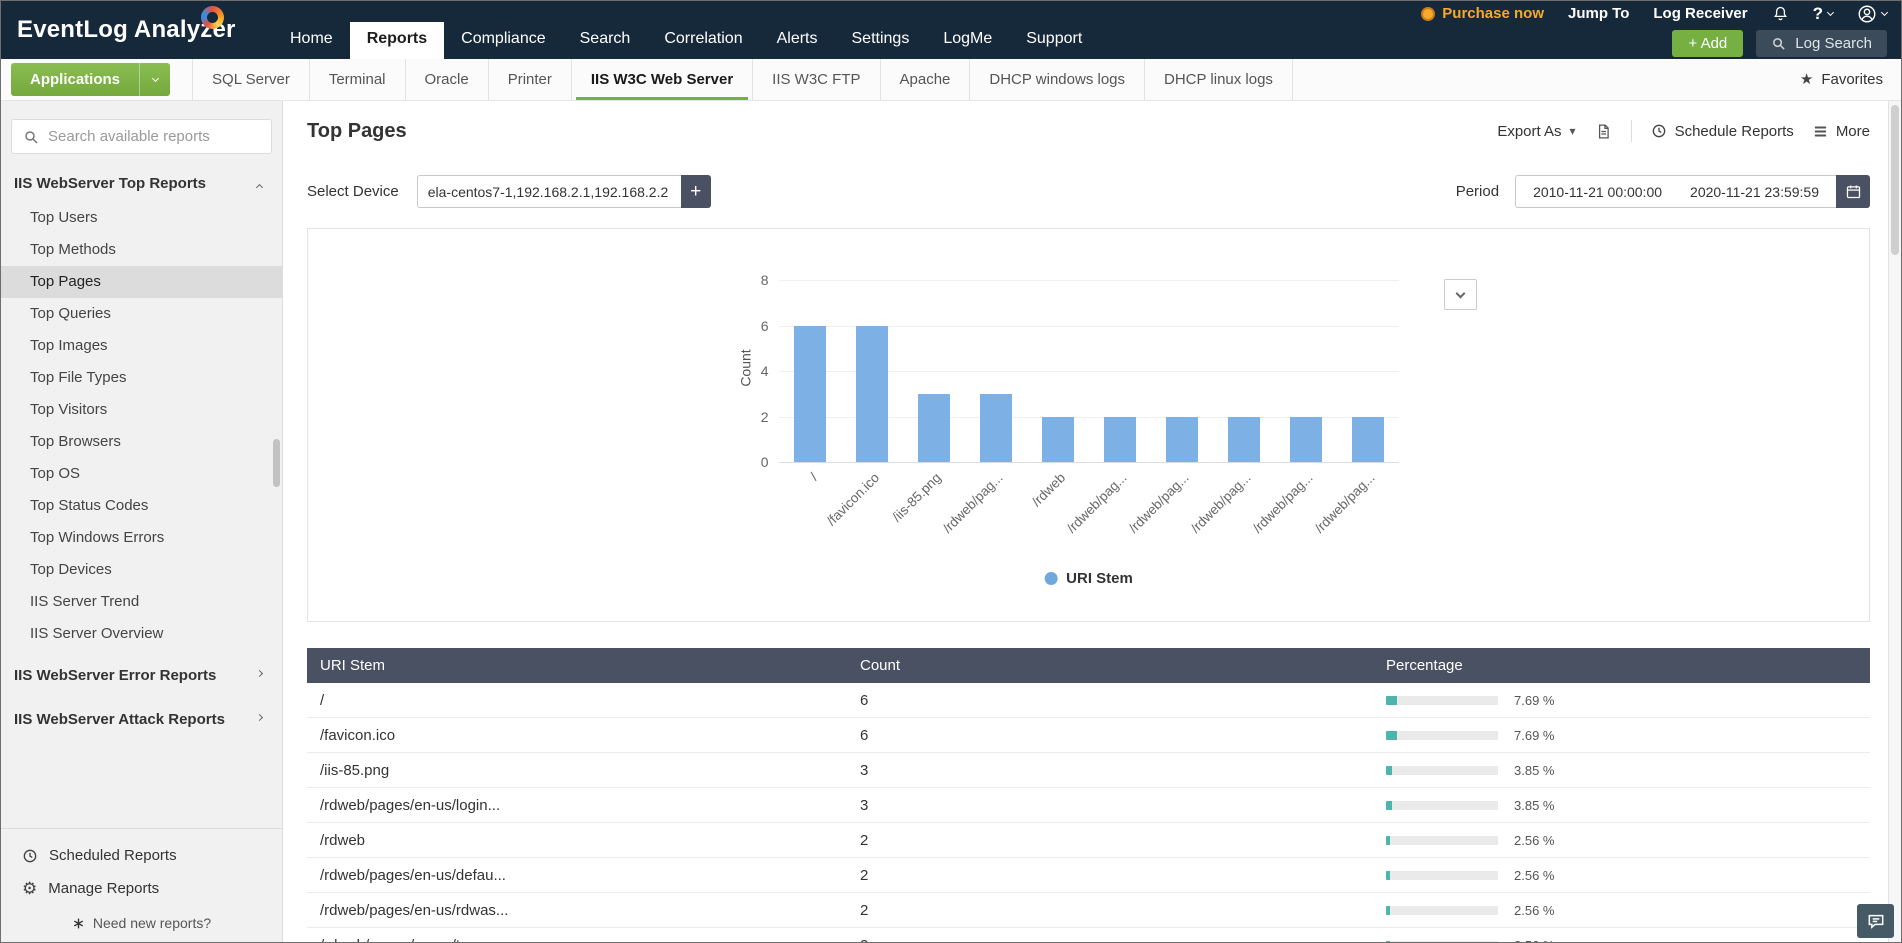 The height and width of the screenshot is (943, 1902). What do you see at coordinates (661, 79) in the screenshot?
I see `tab-iis-w3c-web-server: IIS W3C Web Server` at bounding box center [661, 79].